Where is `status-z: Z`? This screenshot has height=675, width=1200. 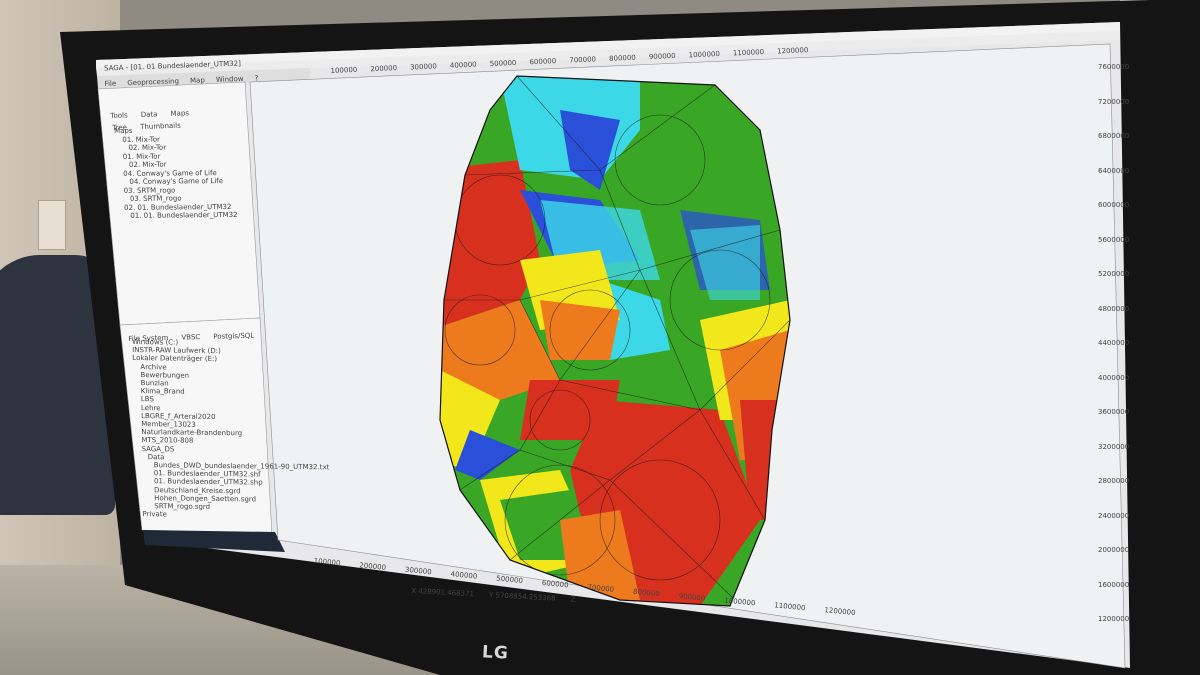
status-z: Z is located at coordinates (573, 599).